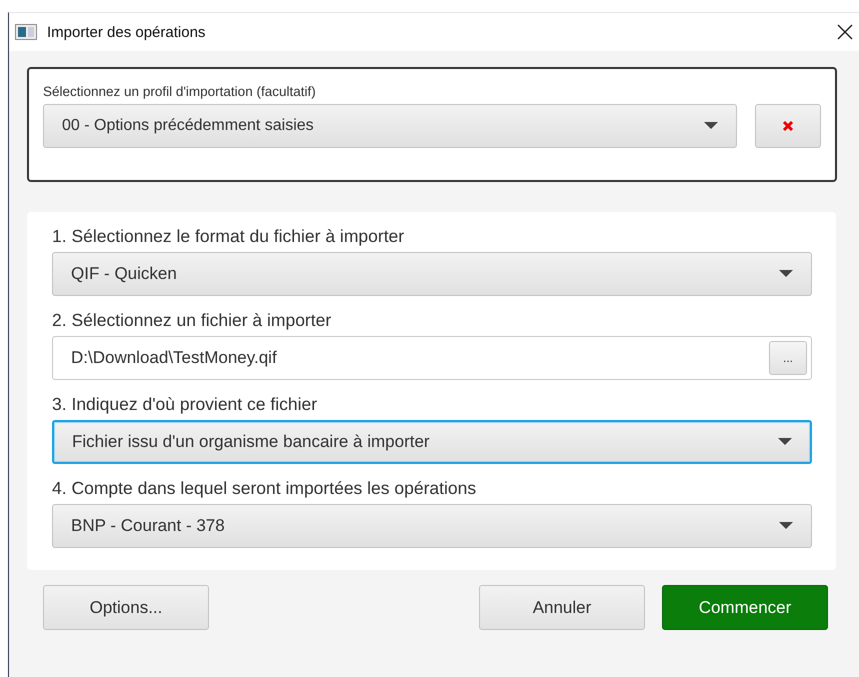  Describe the element at coordinates (185, 404) in the screenshot. I see `field-label: 3. Indiquez d'où provient ce fichier` at that location.